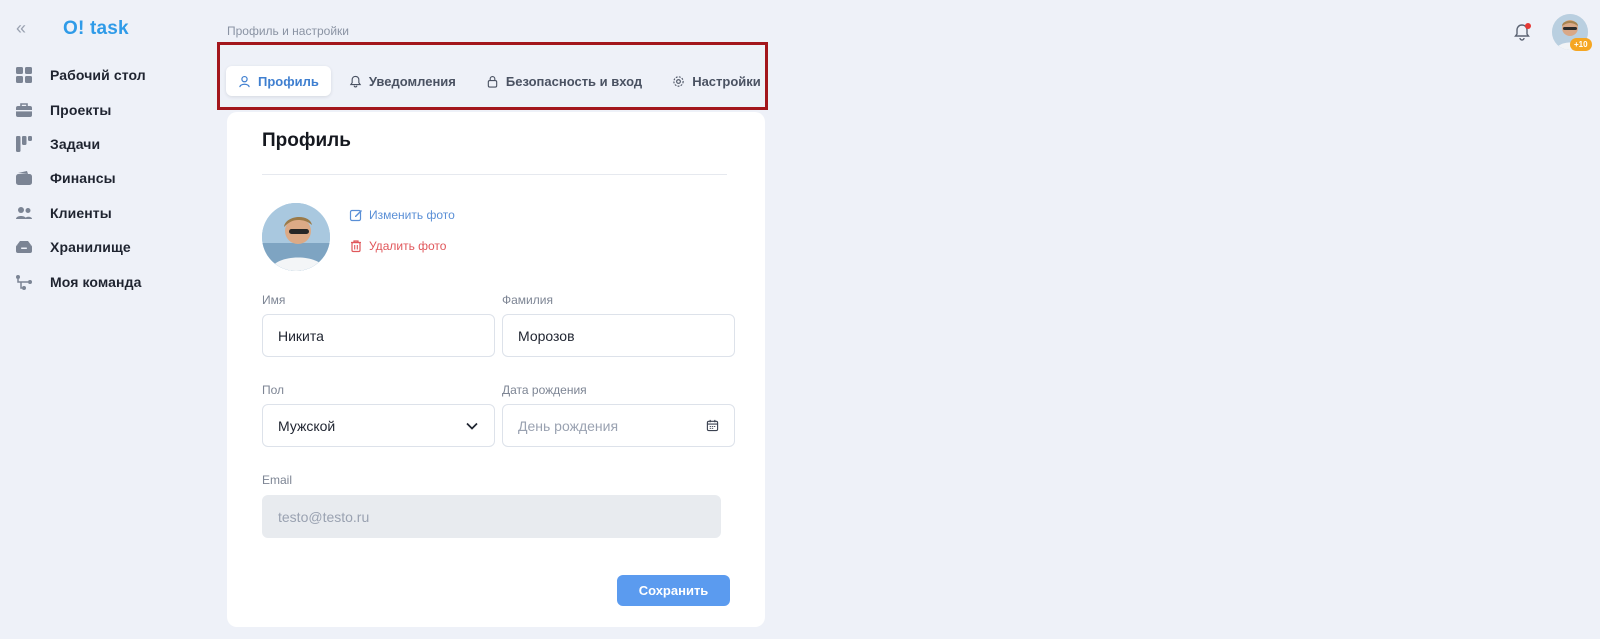 The height and width of the screenshot is (639, 1600). Describe the element at coordinates (301, 335) in the screenshot. I see `first-name-value: Никита` at that location.